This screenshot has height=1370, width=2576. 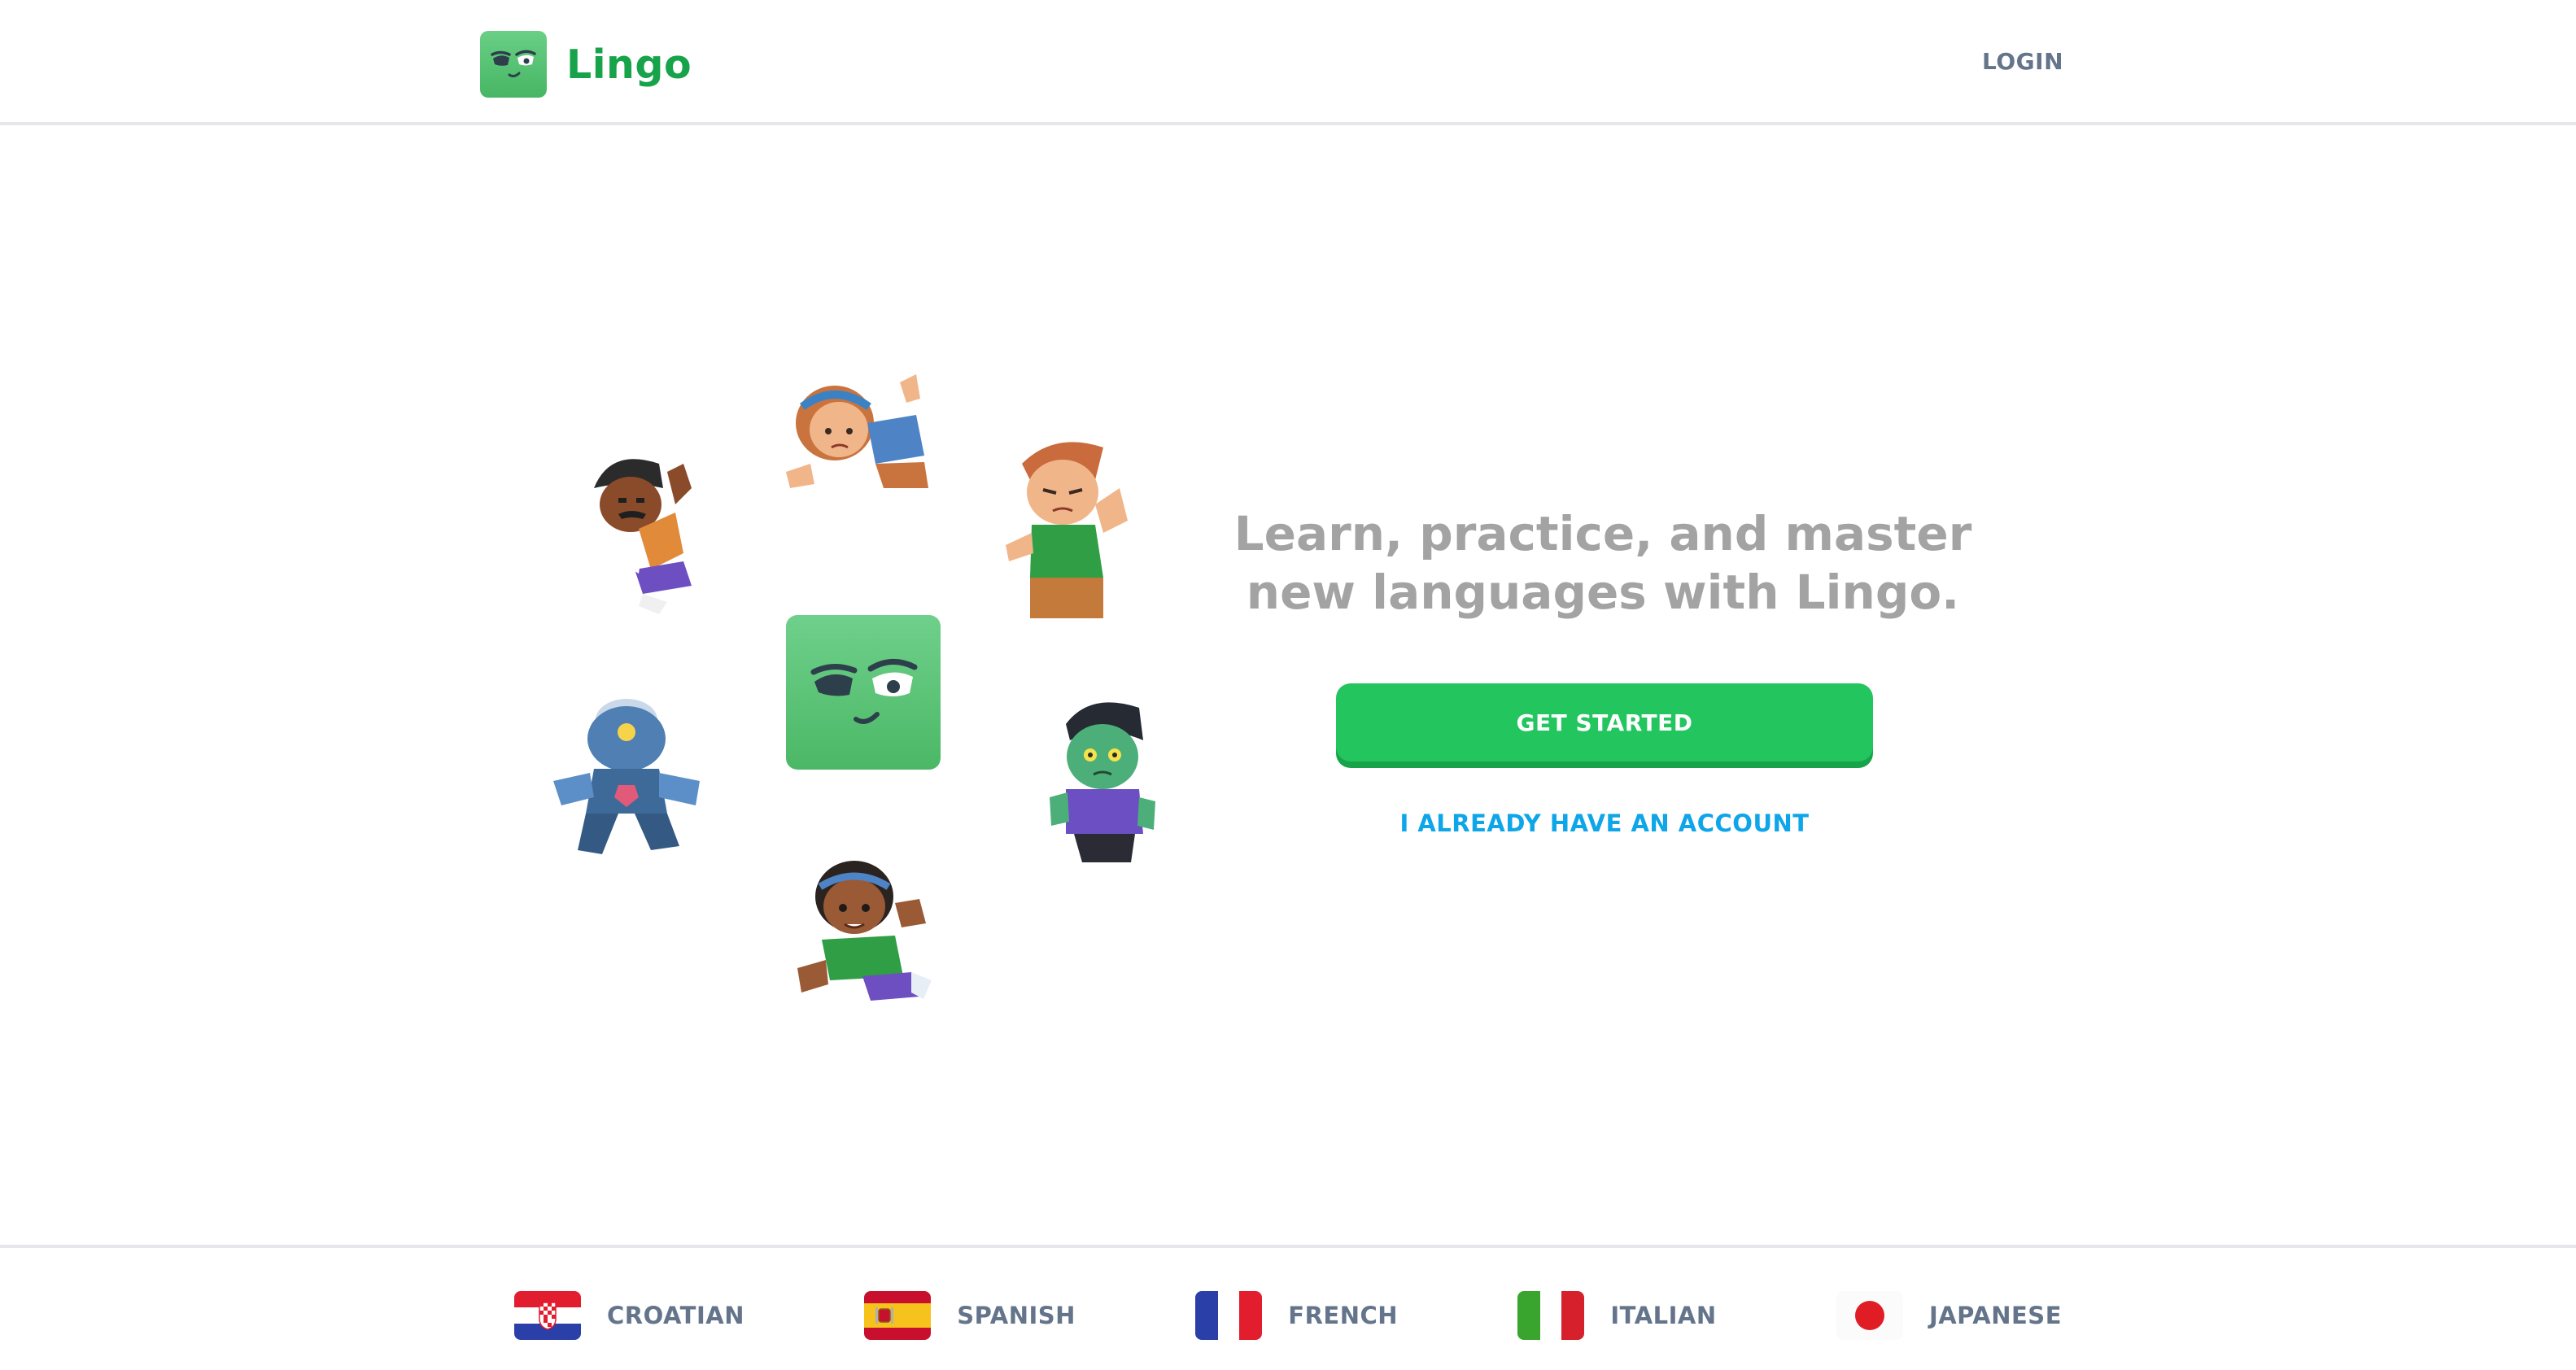 I want to click on language-list: CROATIAN SPANISH FRENCH ITALIAN JAPANESE, so click(x=1288, y=1315).